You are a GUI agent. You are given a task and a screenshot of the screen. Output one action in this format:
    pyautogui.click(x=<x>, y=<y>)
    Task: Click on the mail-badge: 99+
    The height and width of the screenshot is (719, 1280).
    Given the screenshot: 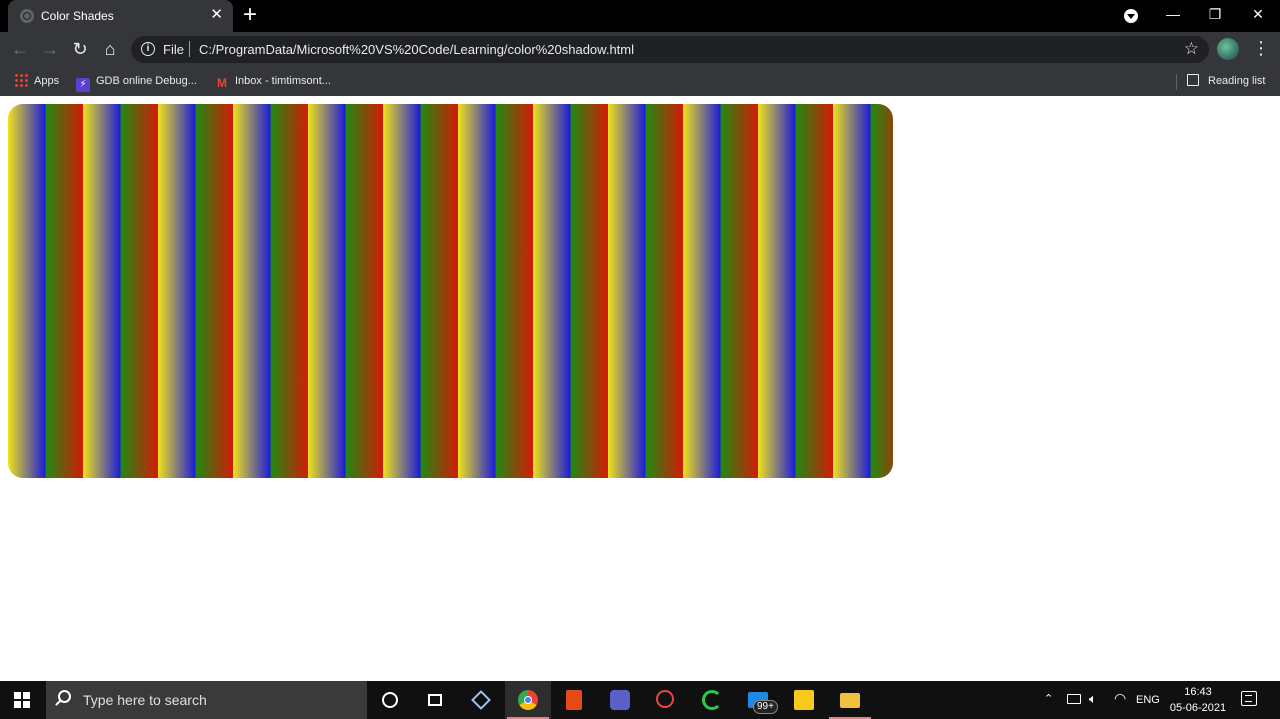 What is the action you would take?
    pyautogui.click(x=765, y=707)
    